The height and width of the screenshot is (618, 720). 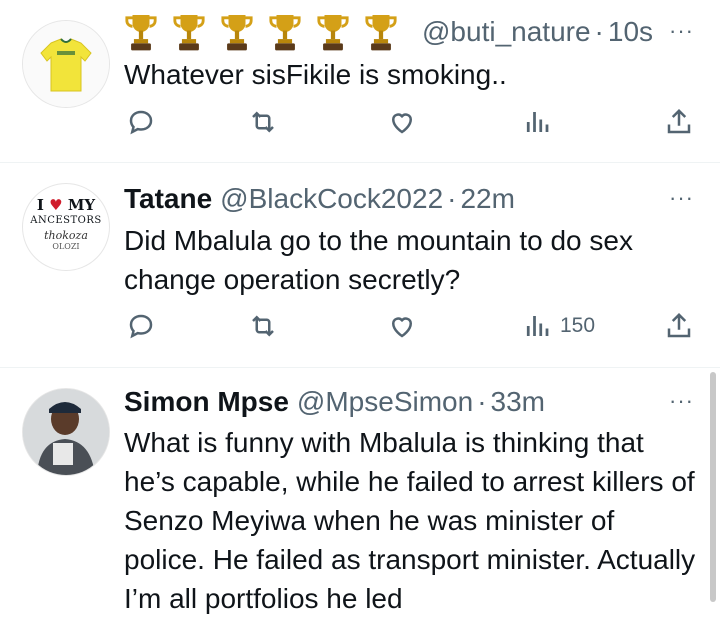 What do you see at coordinates (713, 487) in the screenshot?
I see `scrollbar` at bounding box center [713, 487].